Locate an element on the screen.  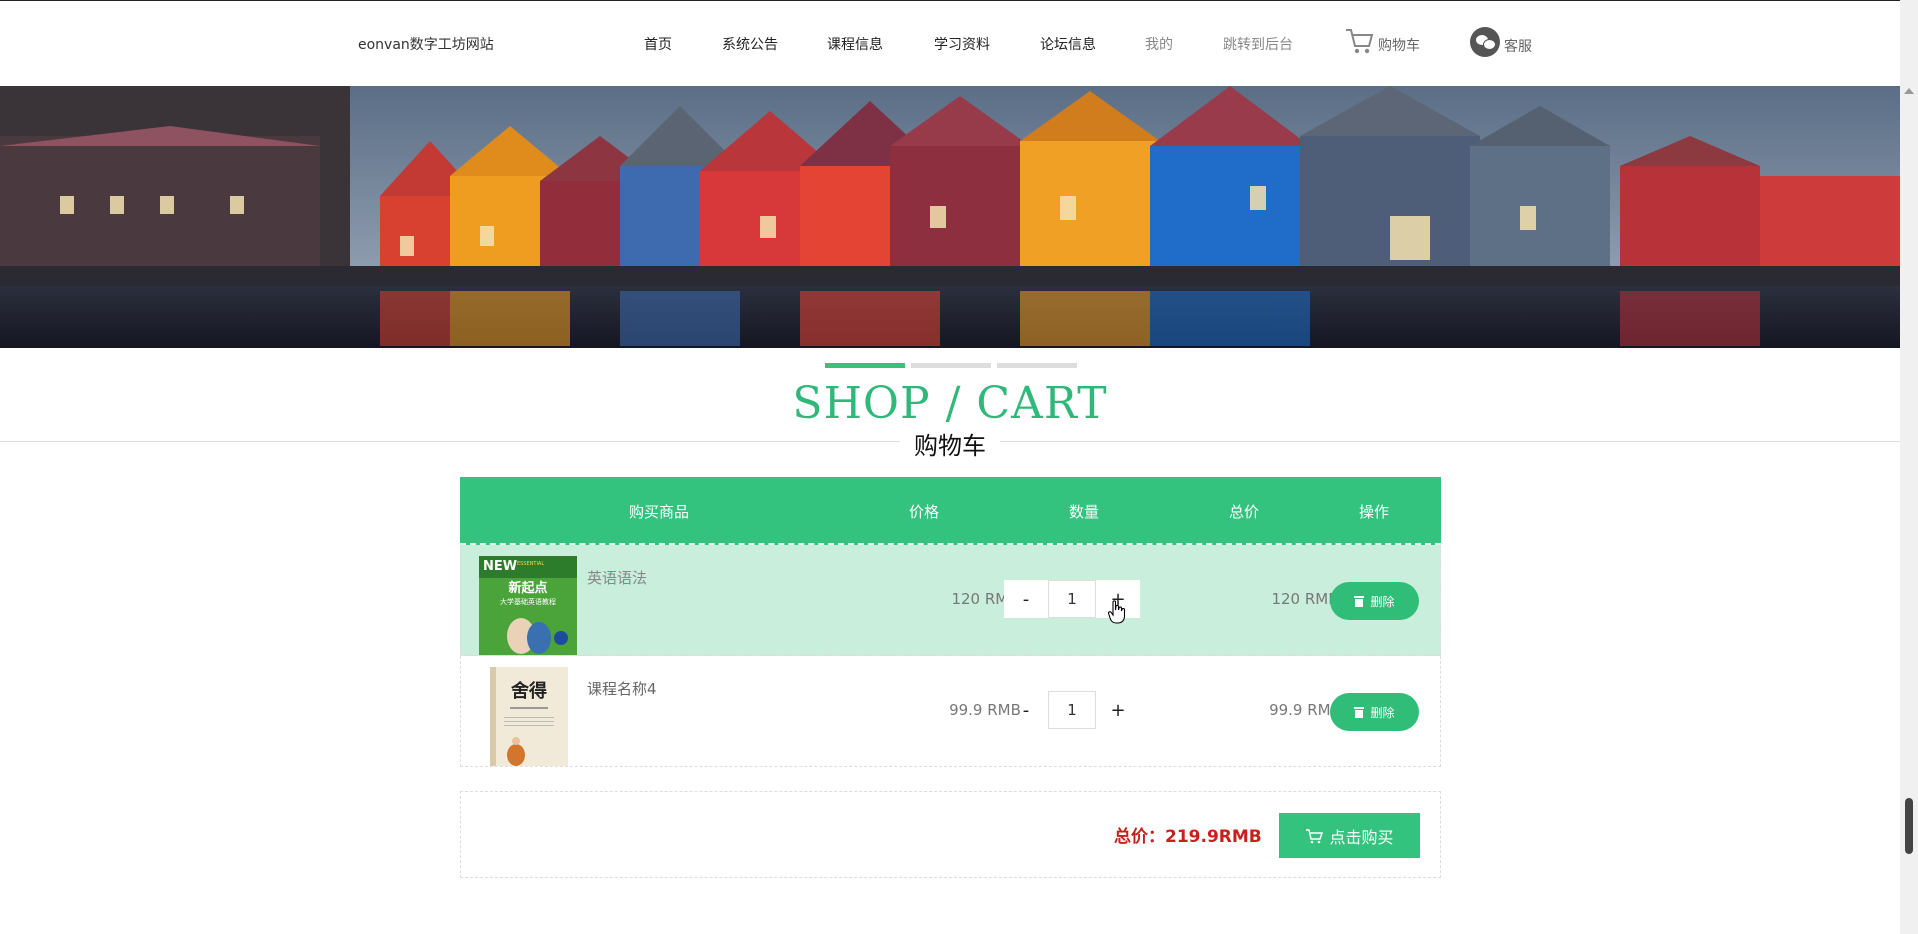
grand-total: 总价：219.9RMB is located at coordinates (1188, 837).